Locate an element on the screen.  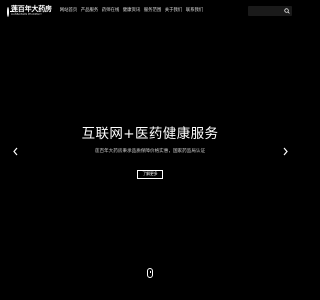
scroll-down-mouse-icon is located at coordinates (150, 273).